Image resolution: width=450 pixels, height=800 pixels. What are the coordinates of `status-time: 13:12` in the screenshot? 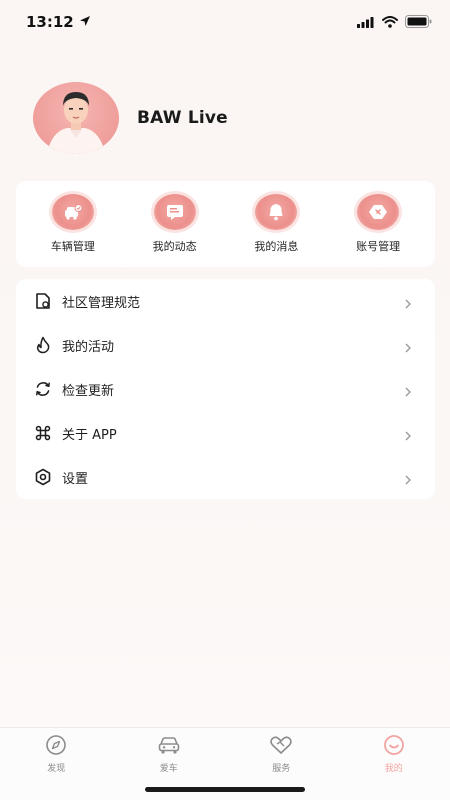 It's located at (50, 22).